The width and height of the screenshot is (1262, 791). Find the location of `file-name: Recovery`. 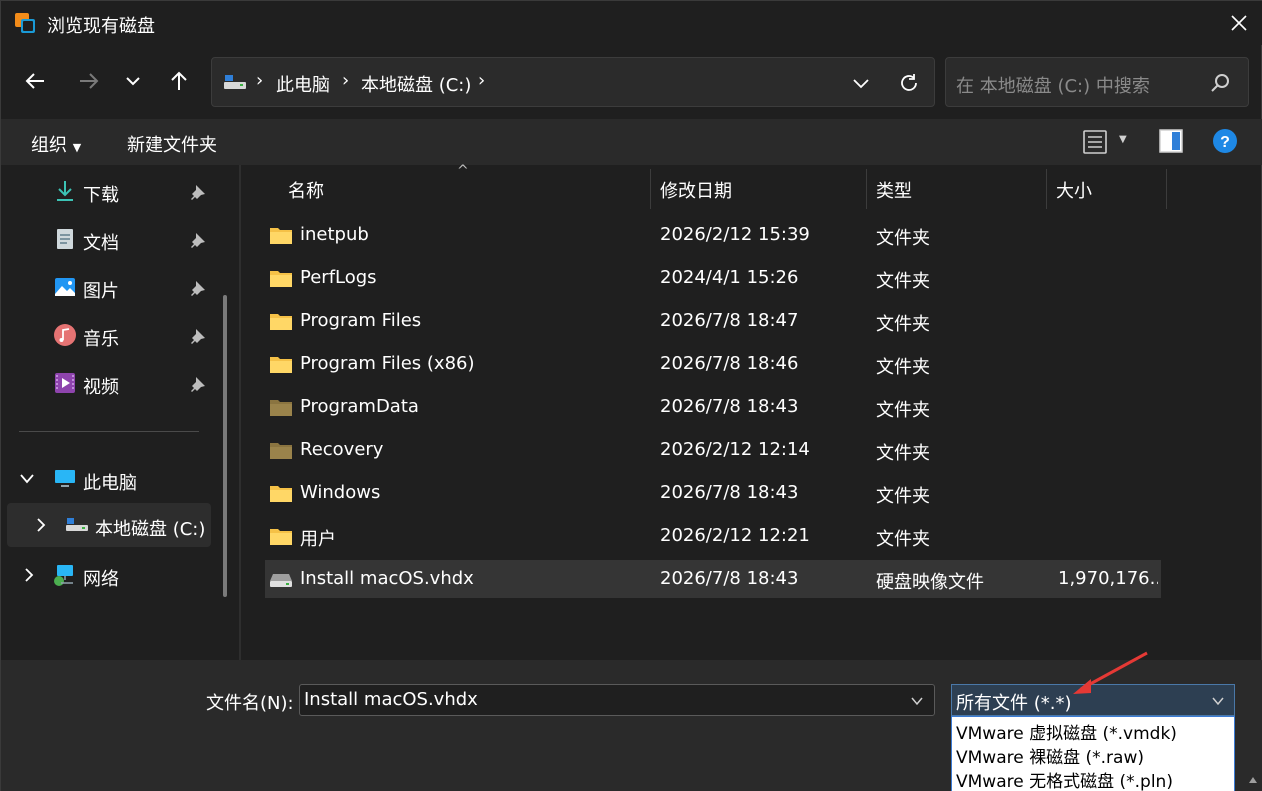

file-name: Recovery is located at coordinates (342, 449).